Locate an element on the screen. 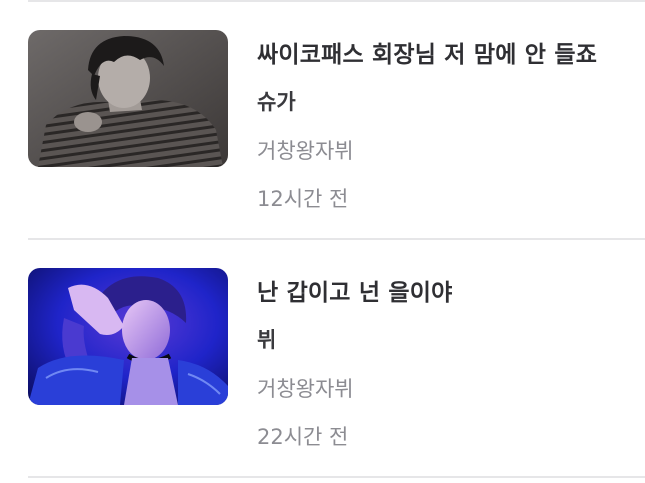 Image resolution: width=645 pixels, height=483 pixels. monochrome-portrait-thumbnail is located at coordinates (128, 98).